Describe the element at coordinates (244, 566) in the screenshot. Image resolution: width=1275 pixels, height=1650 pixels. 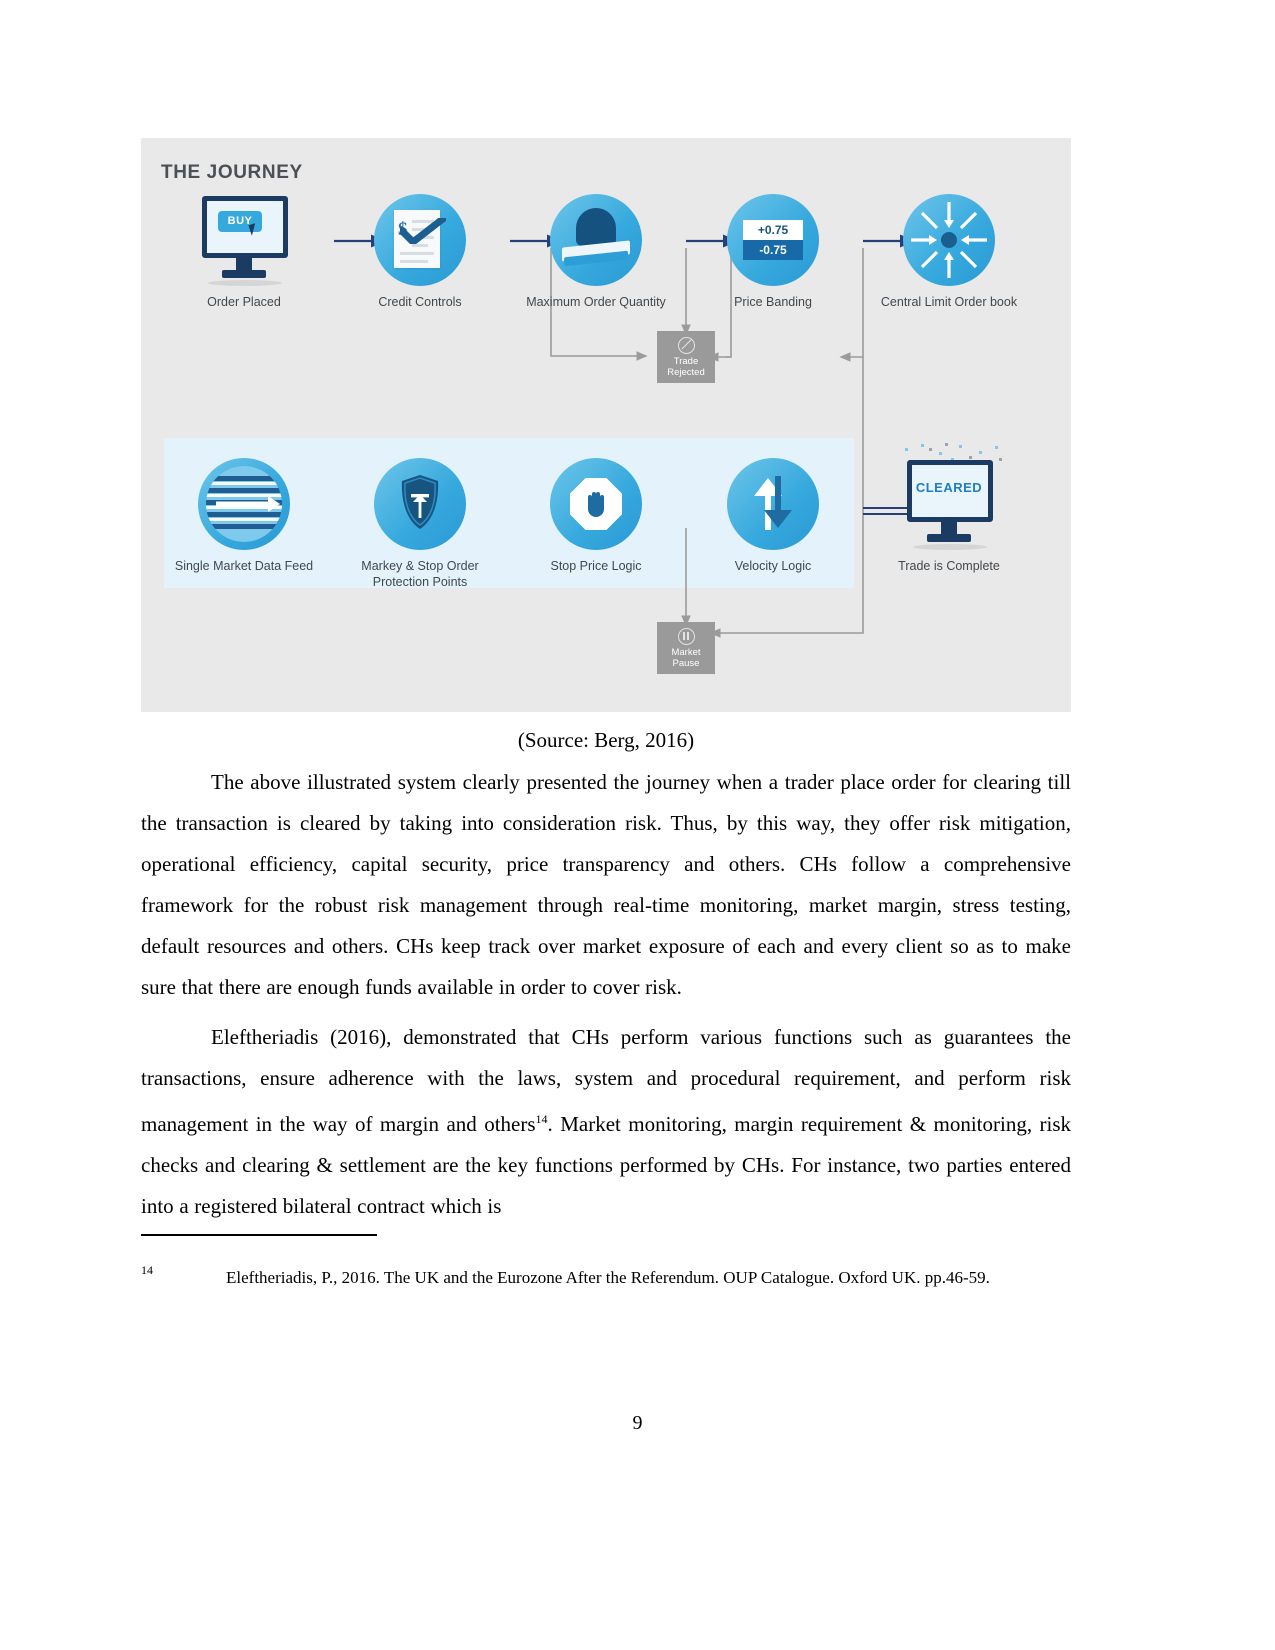
I see `node-label: Single Market Data Feed` at that location.